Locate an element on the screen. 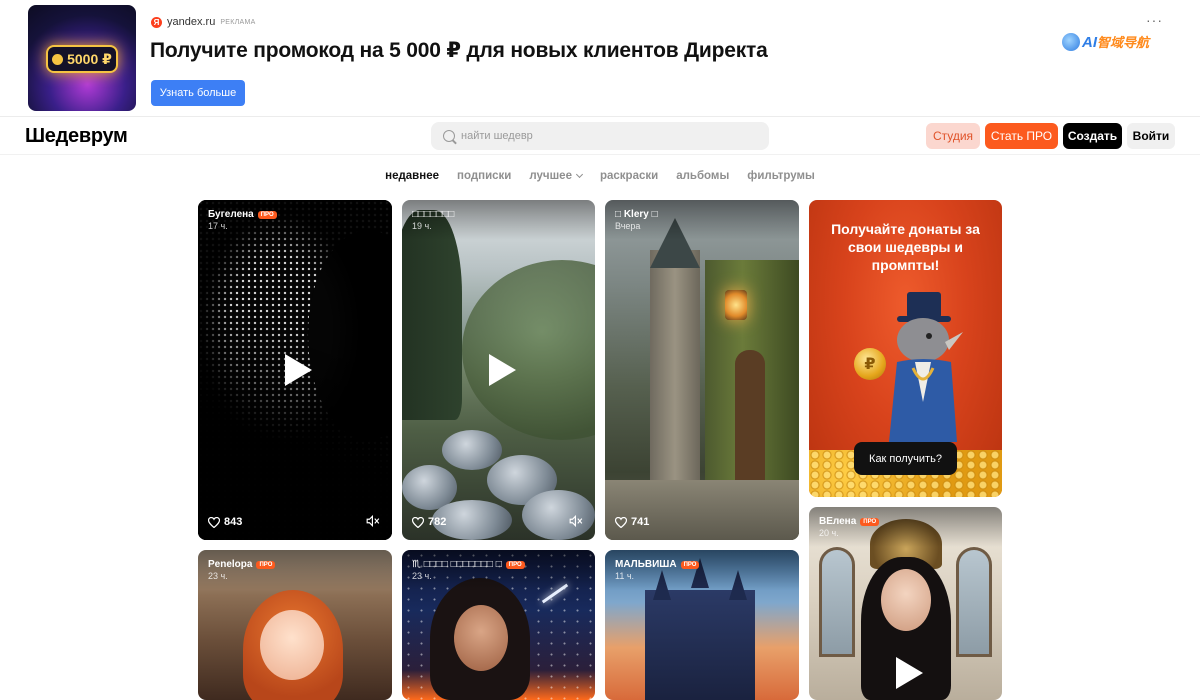 The image size is (1200, 700). rhino-character-image is located at coordinates (926, 376).